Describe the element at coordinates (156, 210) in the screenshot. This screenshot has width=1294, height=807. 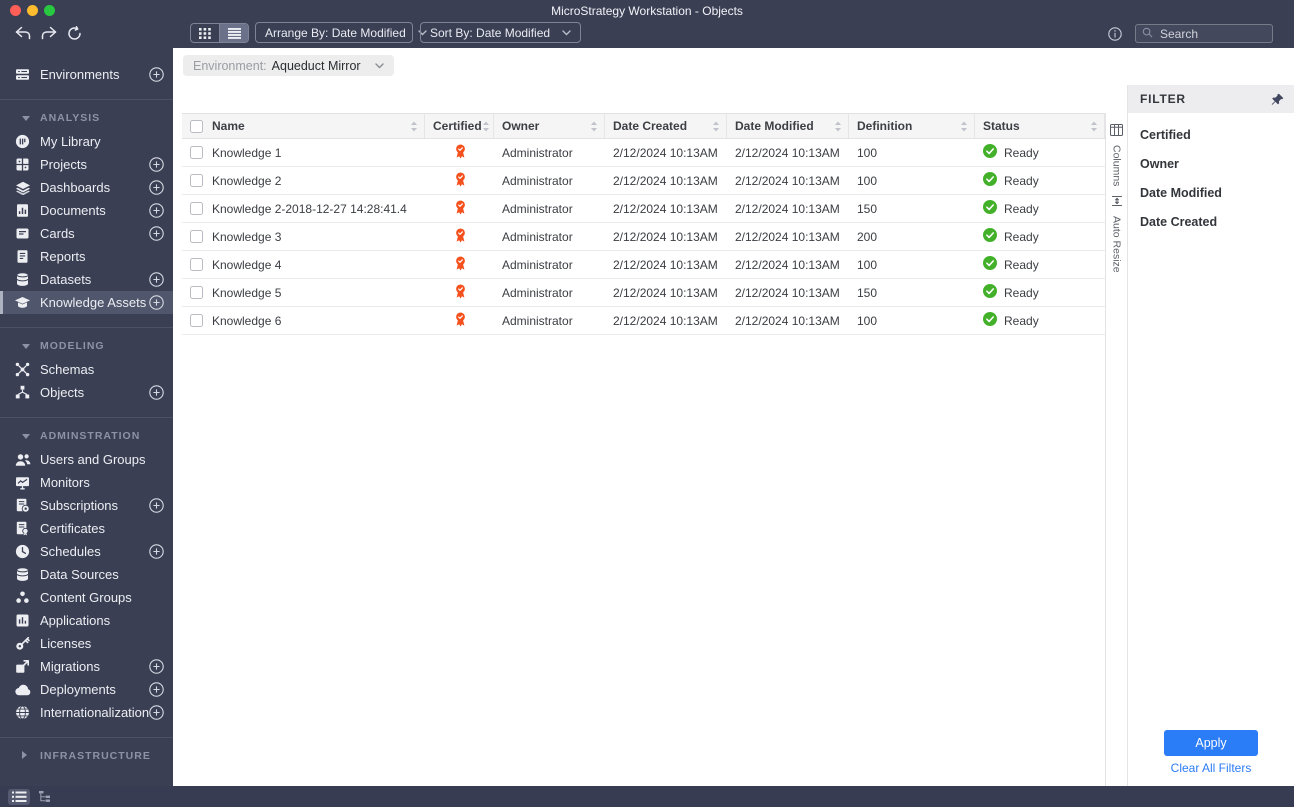
I see `add-documents-button` at that location.